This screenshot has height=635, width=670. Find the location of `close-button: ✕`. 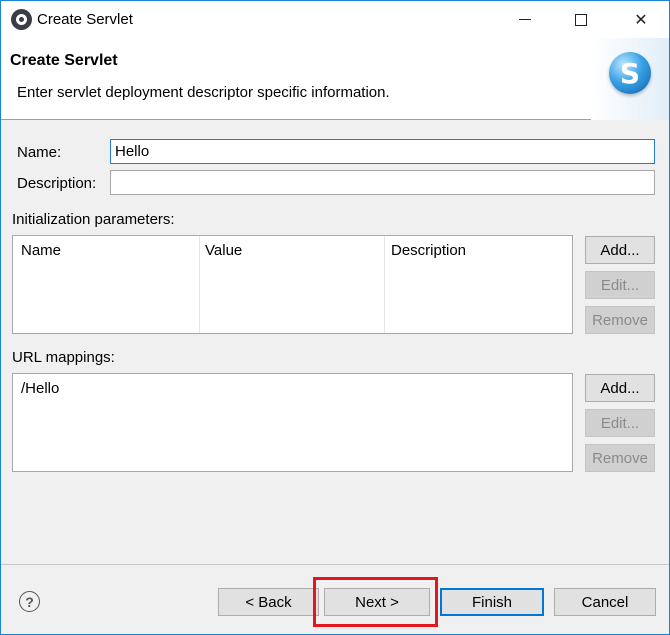

close-button: ✕ is located at coordinates (641, 19).